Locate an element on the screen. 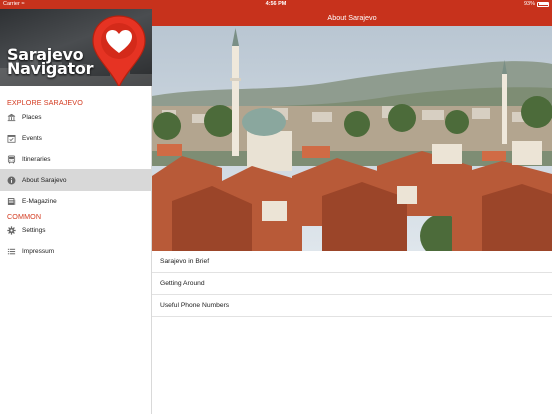 The height and width of the screenshot is (414, 552). heart-pin-icon is located at coordinates (119, 50).